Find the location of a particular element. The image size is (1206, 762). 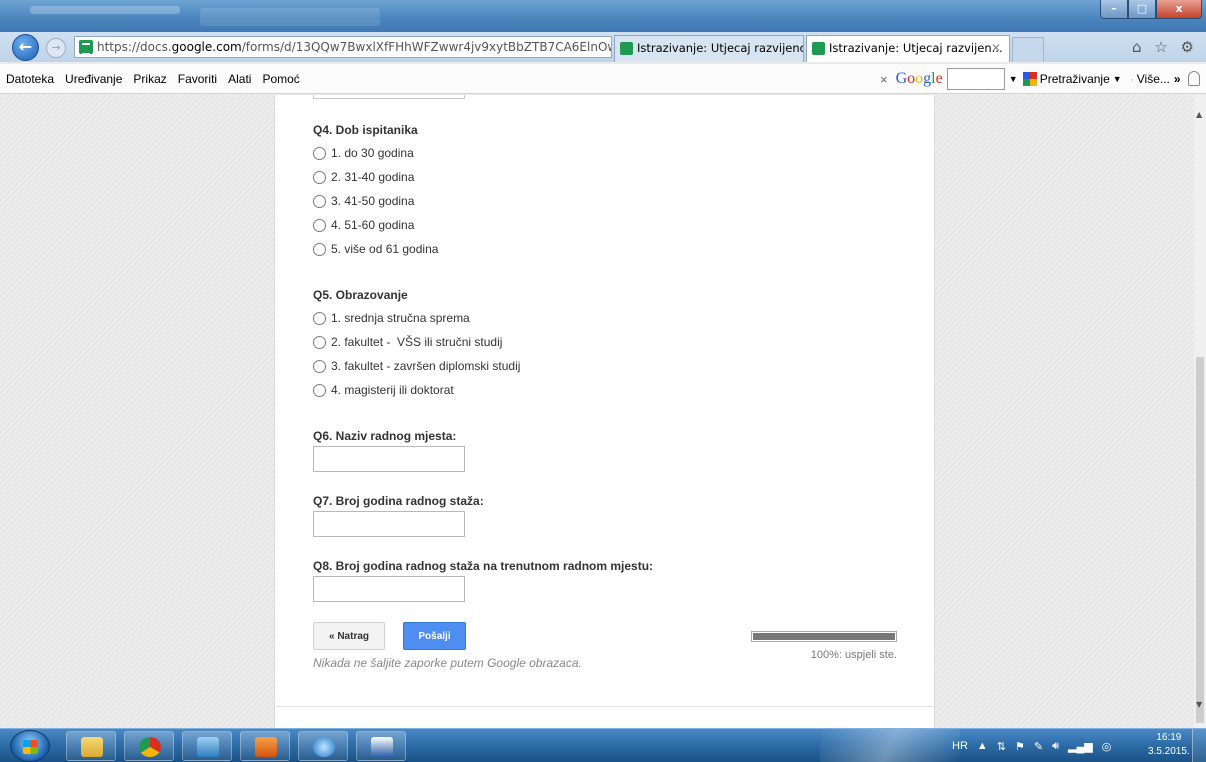

google-logo: Google is located at coordinates (919, 78).